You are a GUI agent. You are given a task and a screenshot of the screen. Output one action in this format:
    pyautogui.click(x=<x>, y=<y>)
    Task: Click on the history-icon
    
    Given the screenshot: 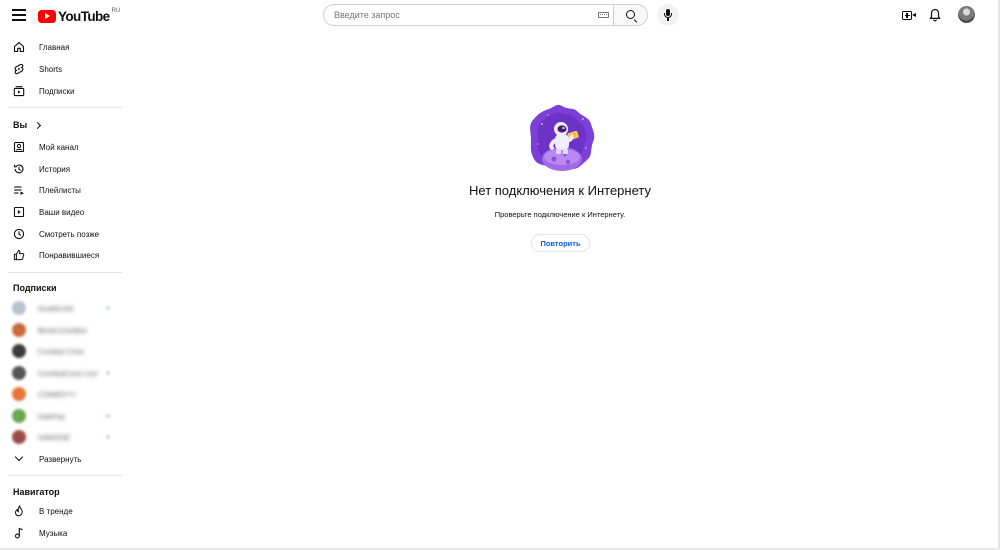 What is the action you would take?
    pyautogui.click(x=19, y=169)
    